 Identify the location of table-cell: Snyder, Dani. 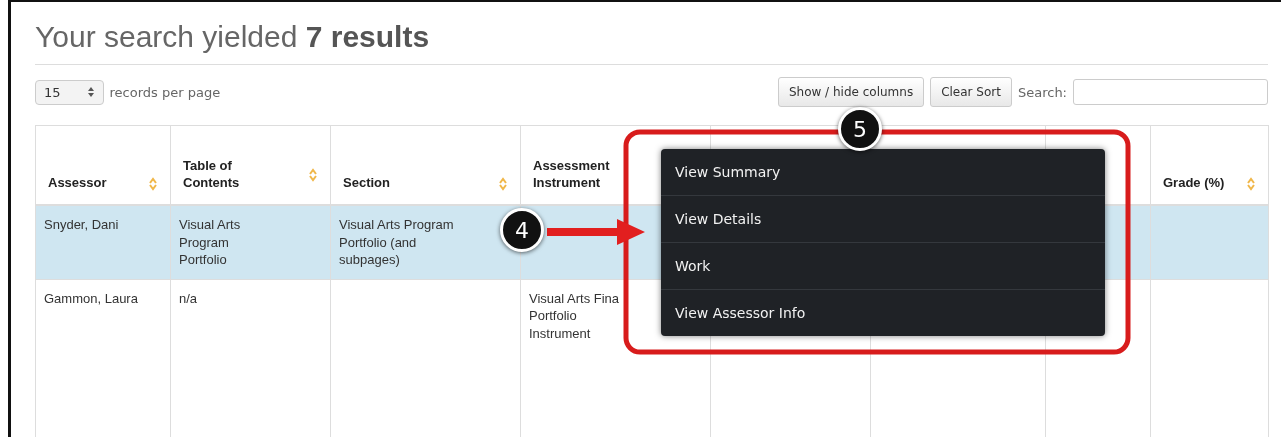
(81, 225).